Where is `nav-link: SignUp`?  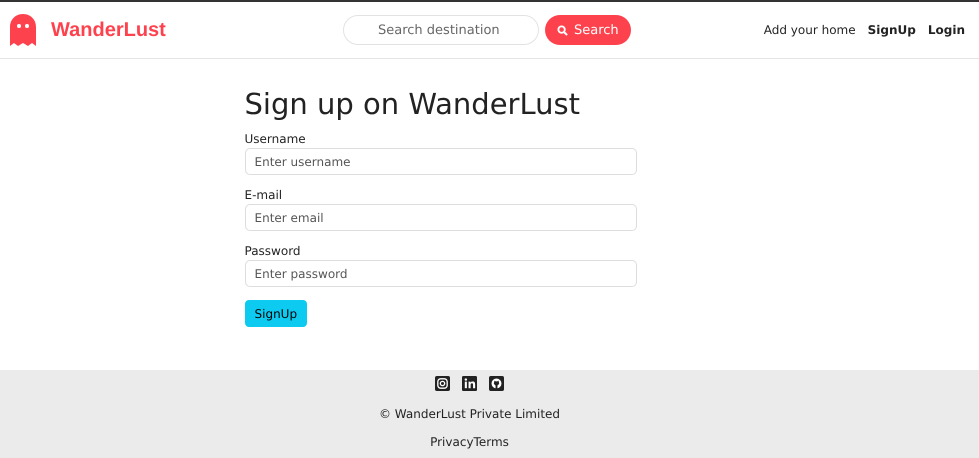 nav-link: SignUp is located at coordinates (892, 30).